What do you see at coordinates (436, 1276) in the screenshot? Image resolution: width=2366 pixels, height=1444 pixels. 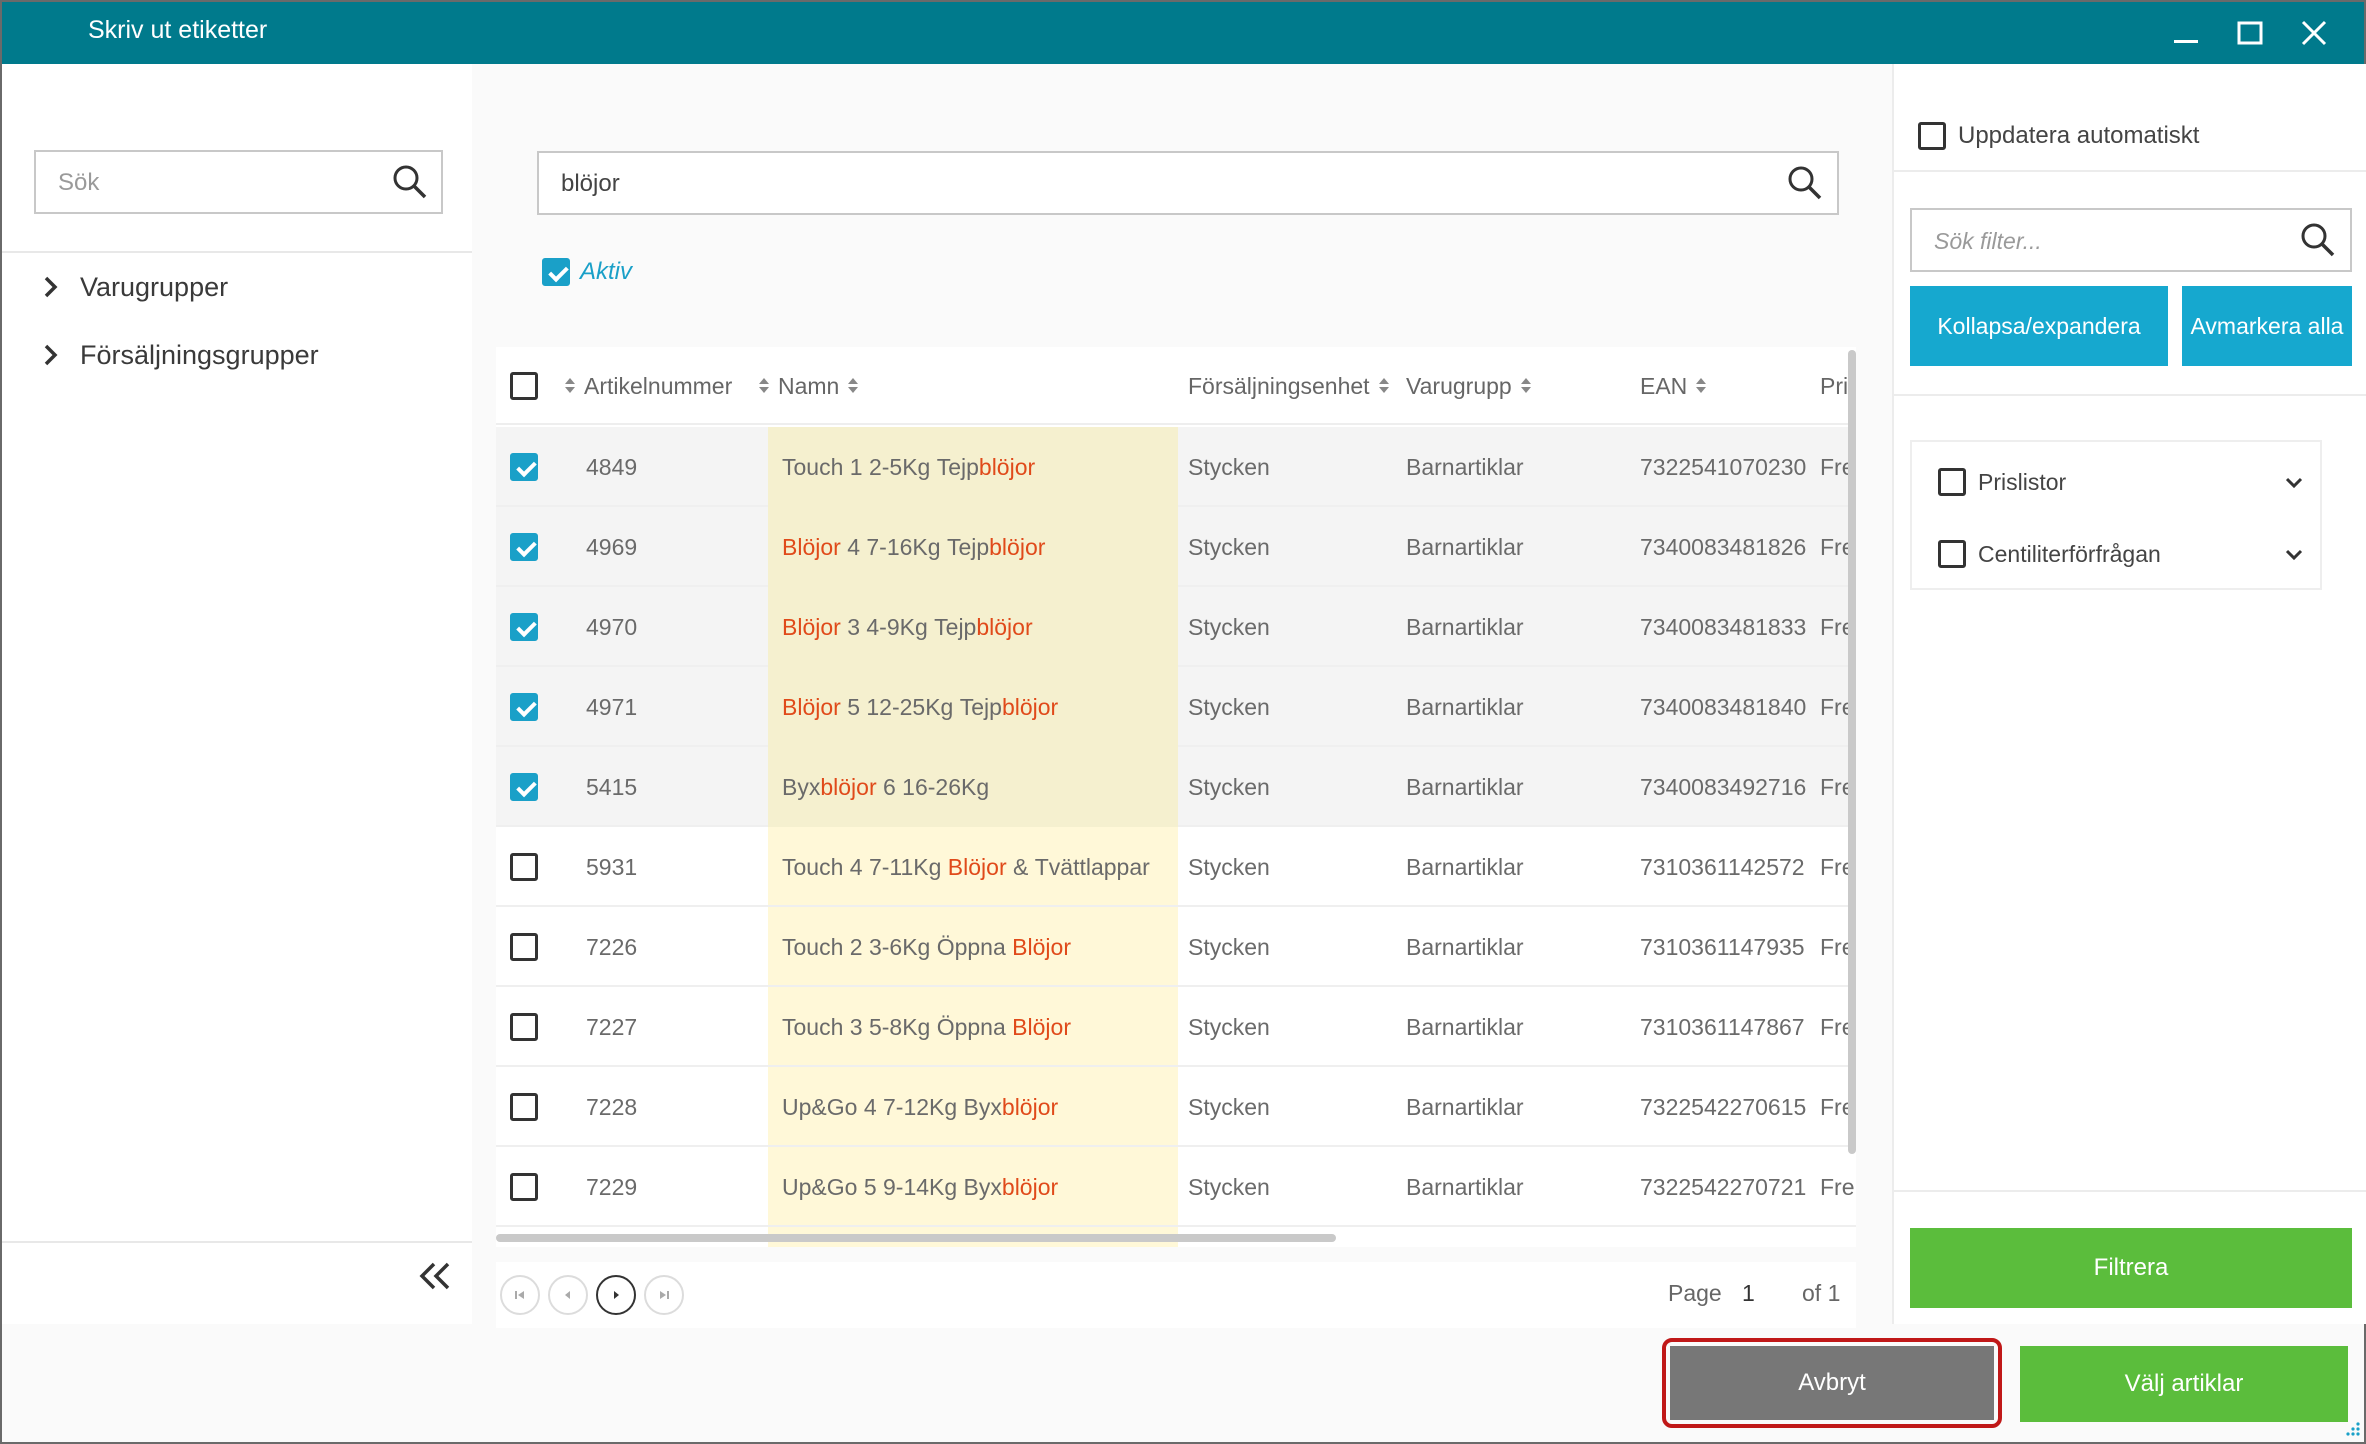 I see `collapse-panel-icon` at bounding box center [436, 1276].